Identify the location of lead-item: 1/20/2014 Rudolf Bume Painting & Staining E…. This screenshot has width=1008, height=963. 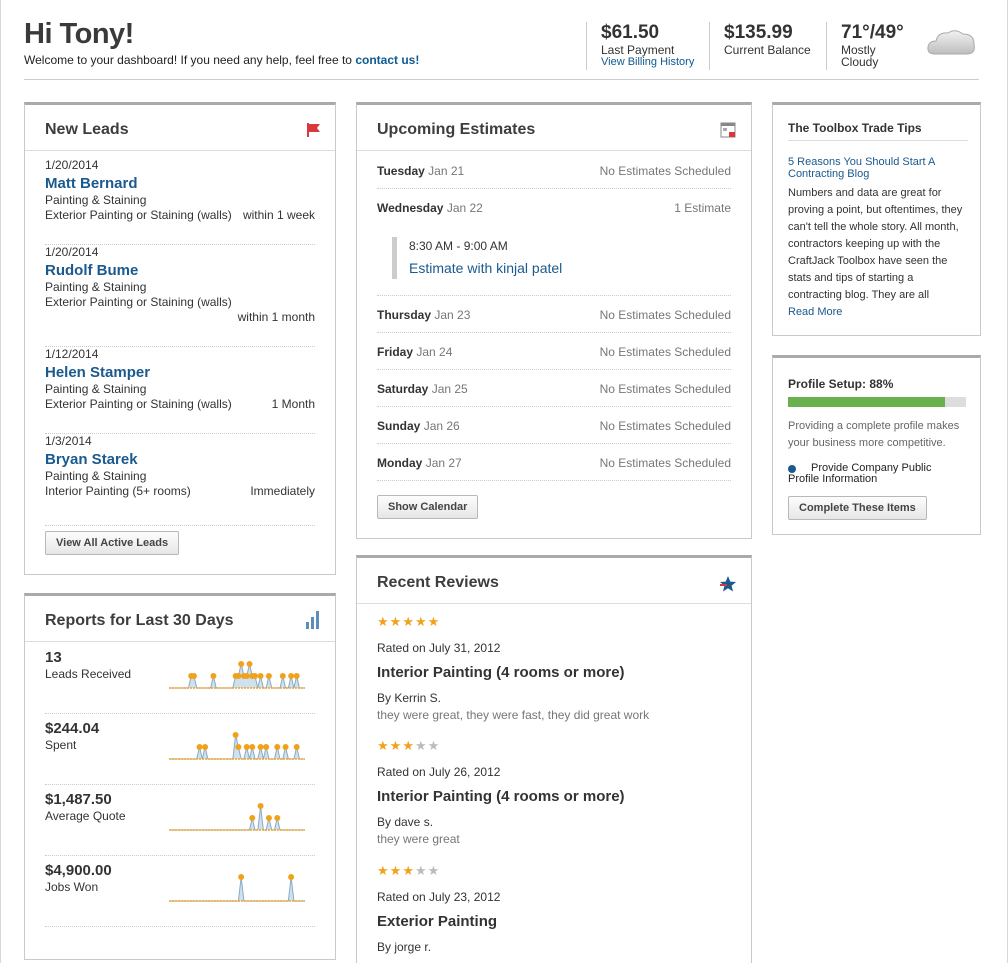
(180, 296).